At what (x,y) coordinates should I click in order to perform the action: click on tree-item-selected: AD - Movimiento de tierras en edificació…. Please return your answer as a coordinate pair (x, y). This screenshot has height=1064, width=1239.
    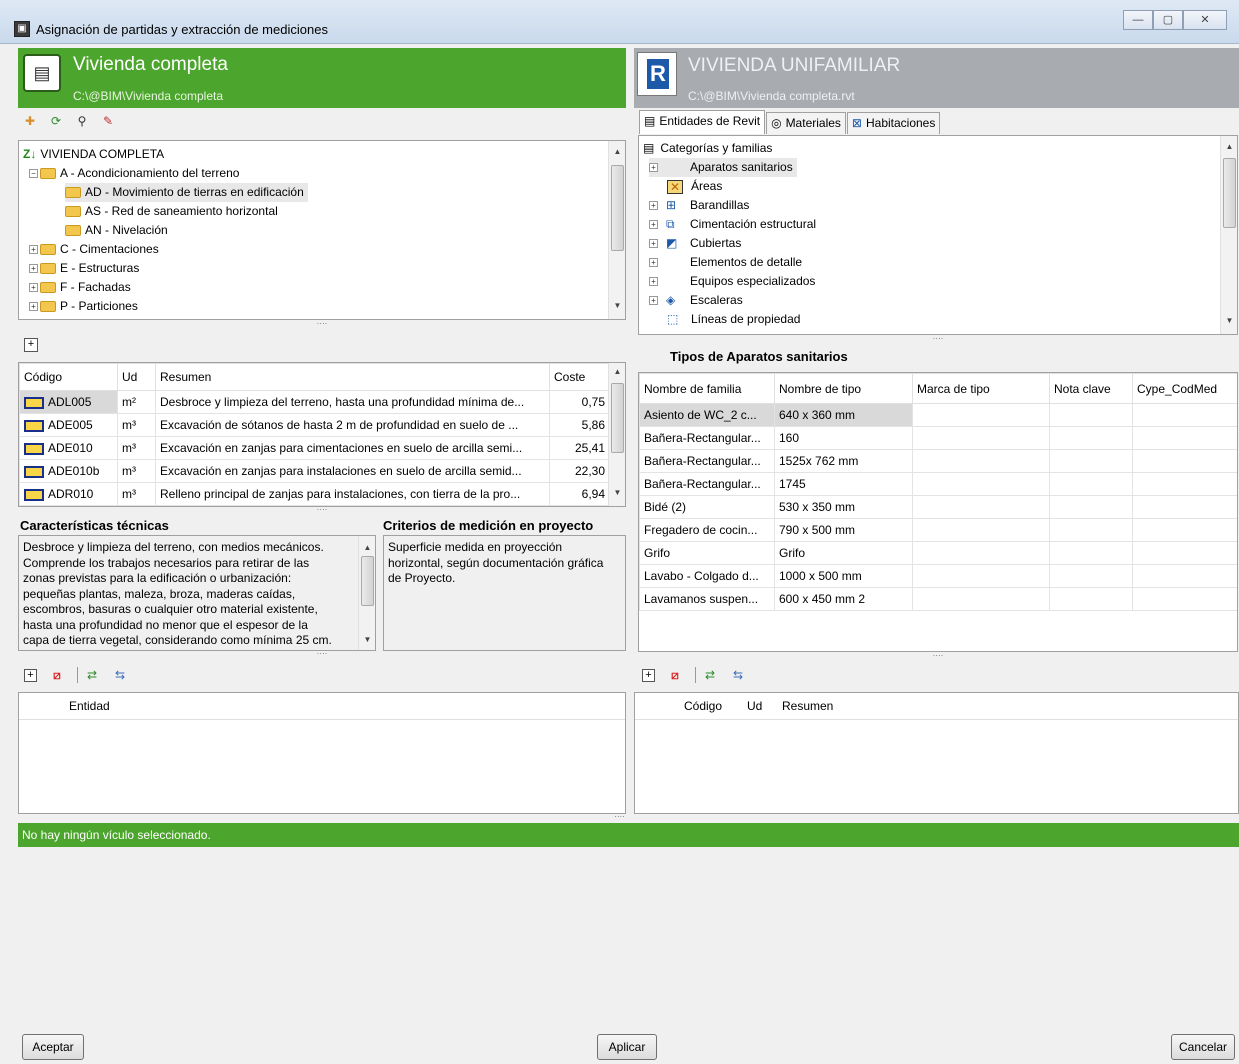
    Looking at the image, I should click on (186, 192).